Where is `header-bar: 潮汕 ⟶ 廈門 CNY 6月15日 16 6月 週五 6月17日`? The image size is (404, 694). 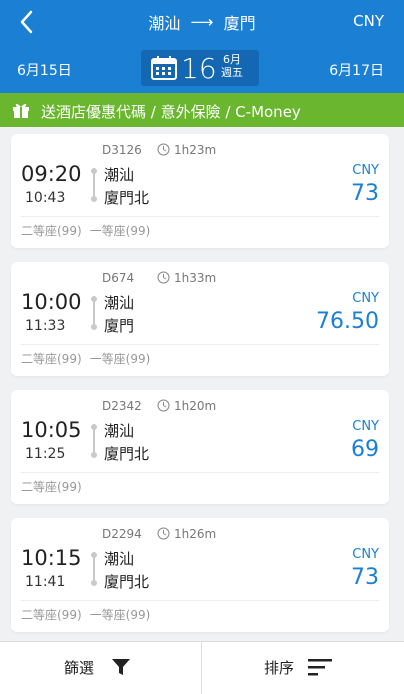
header-bar: 潮汕 ⟶ 廈門 CNY 6月15日 16 6月 週五 6月17日 is located at coordinates (202, 46).